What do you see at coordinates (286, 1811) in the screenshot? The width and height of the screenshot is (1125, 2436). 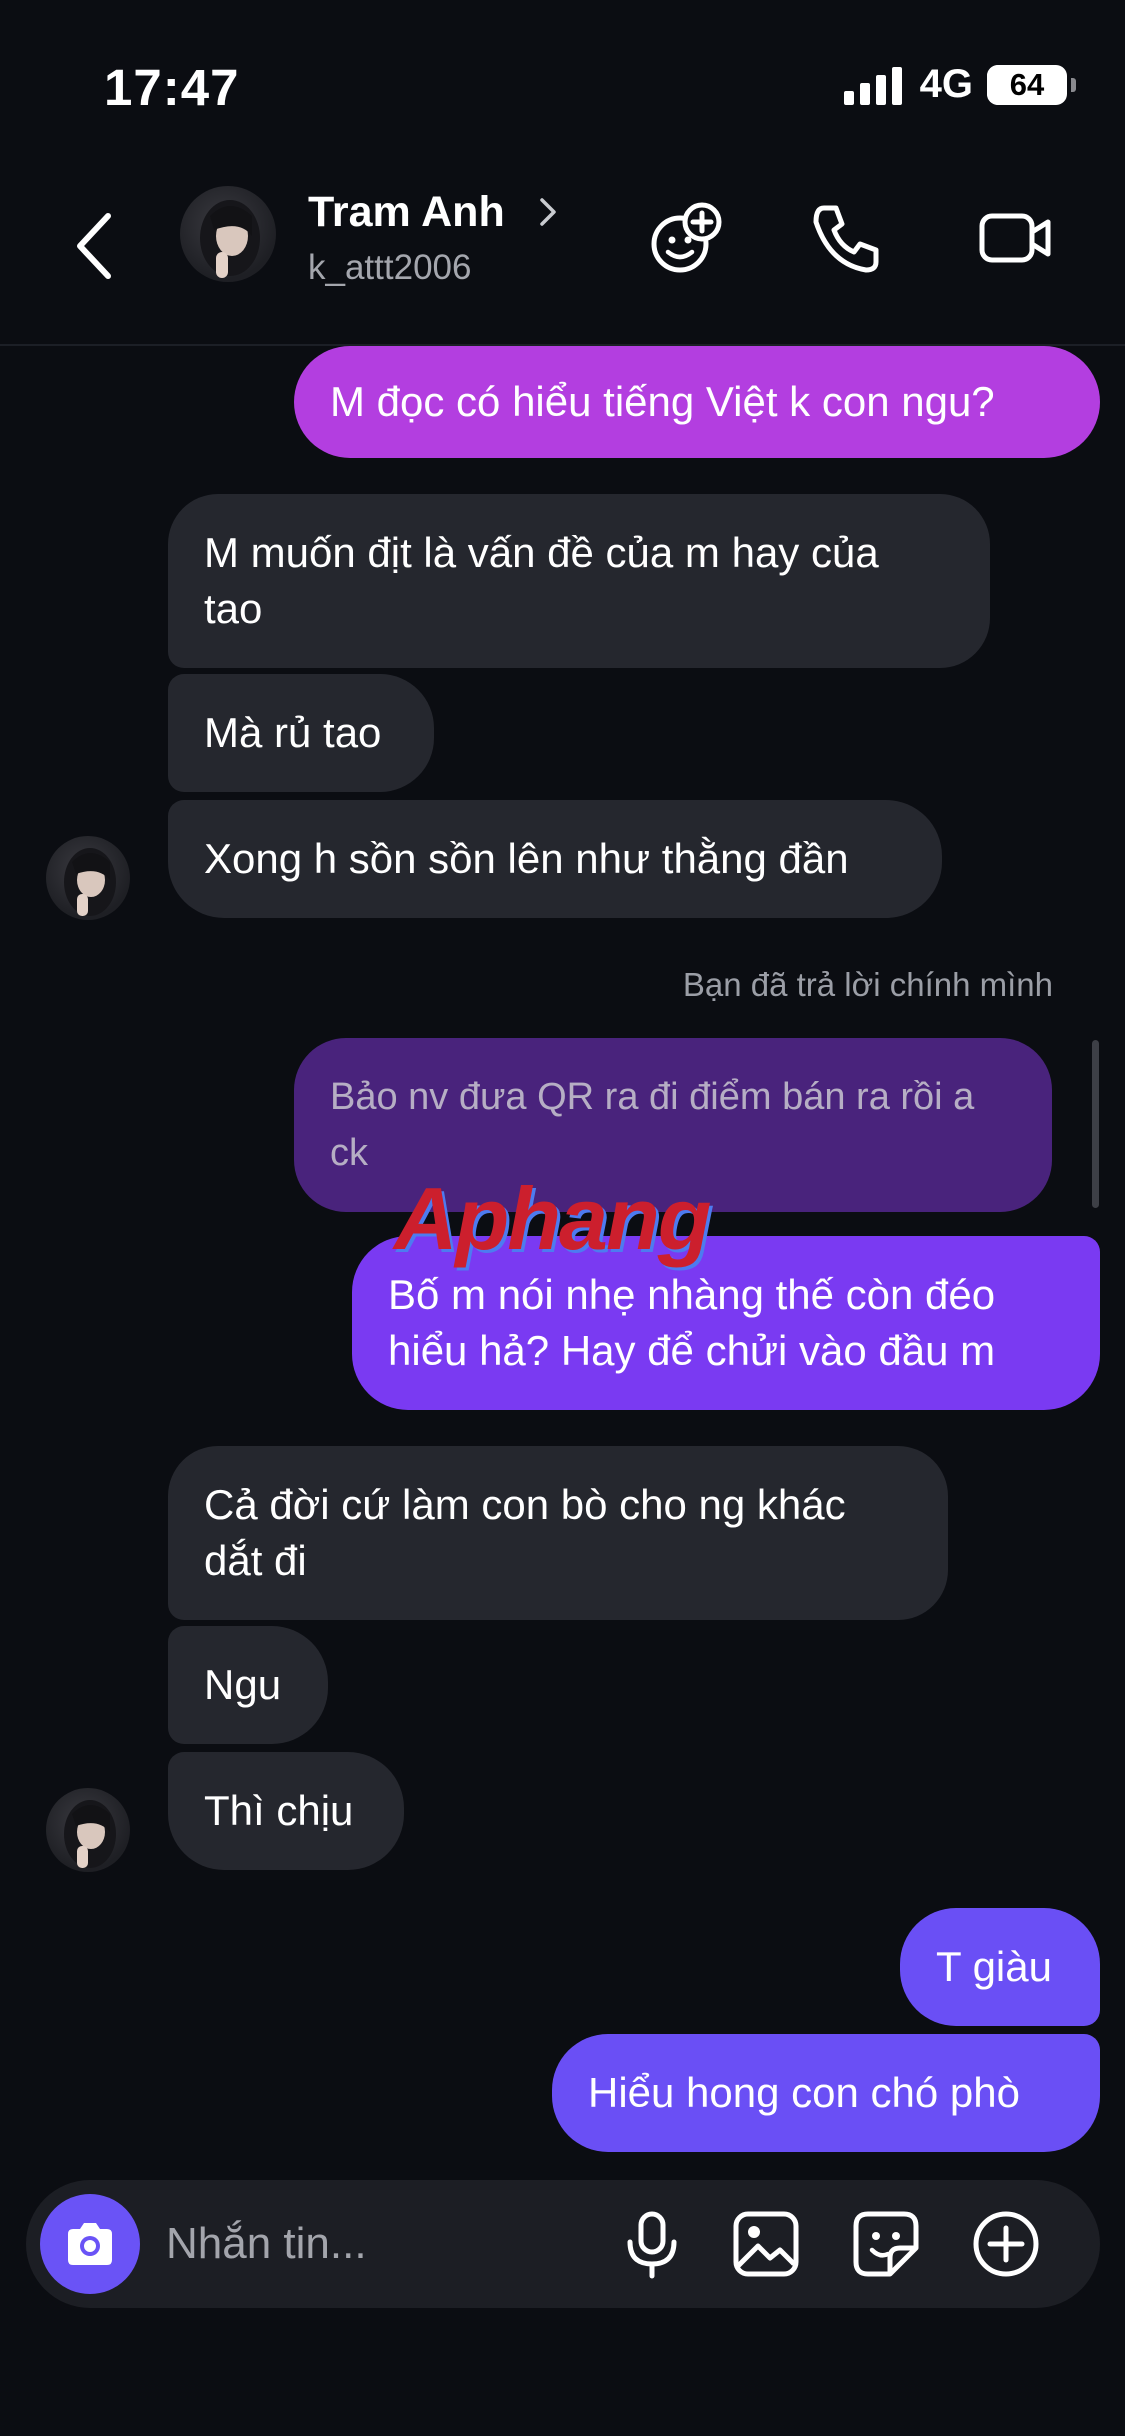 I see `message-incoming: Thì chịu` at bounding box center [286, 1811].